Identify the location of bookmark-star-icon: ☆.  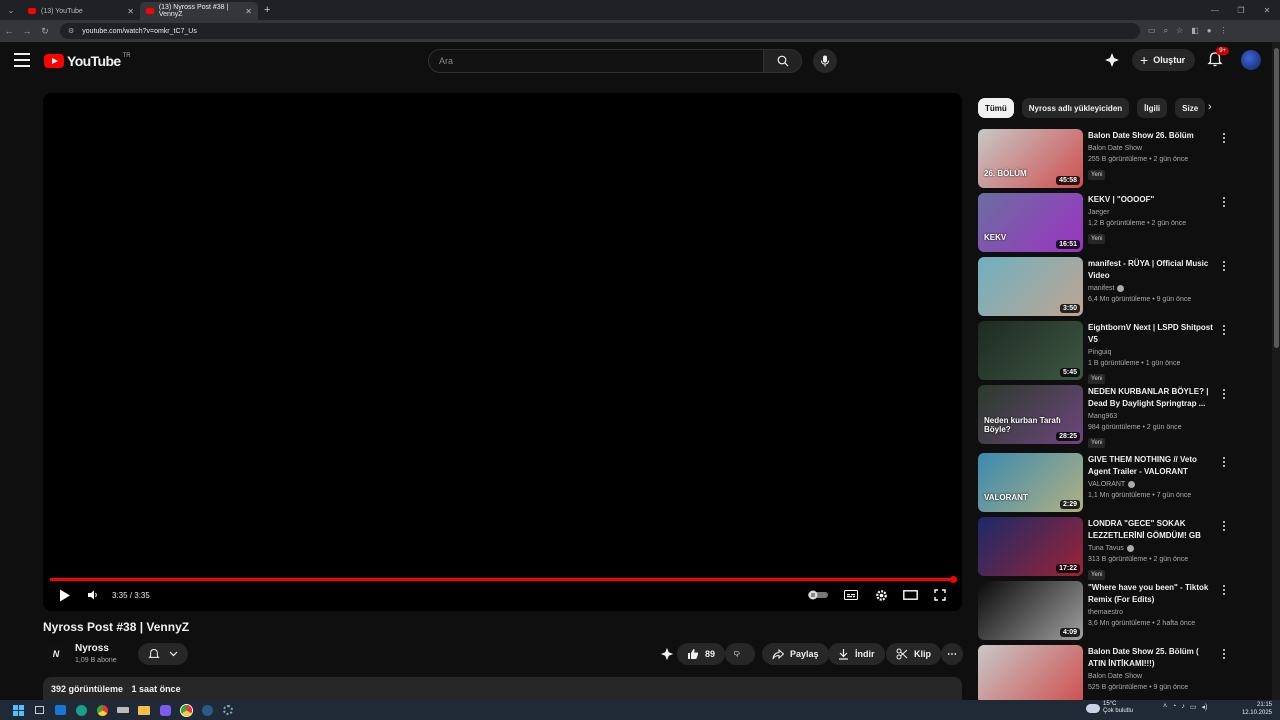
(1179, 31).